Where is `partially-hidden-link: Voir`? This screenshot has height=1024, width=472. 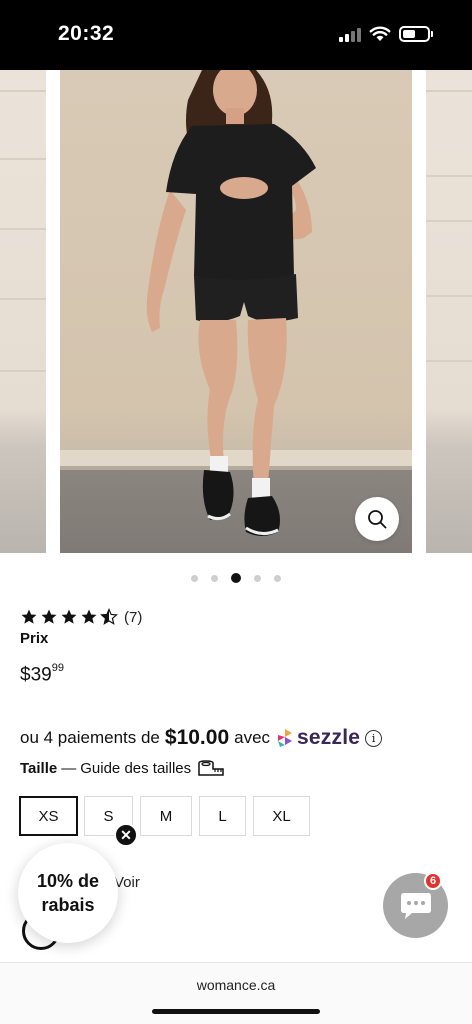
partially-hidden-link: Voir is located at coordinates (127, 882).